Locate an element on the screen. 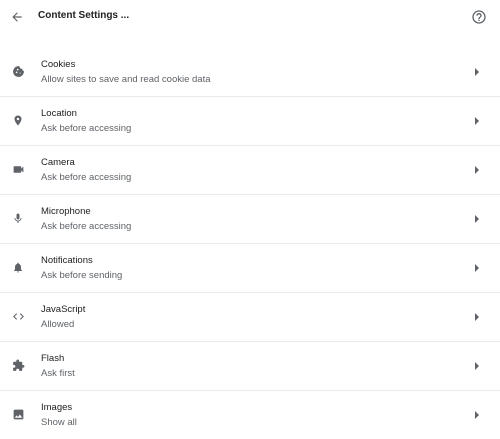  microphone-icon is located at coordinates (18, 218).